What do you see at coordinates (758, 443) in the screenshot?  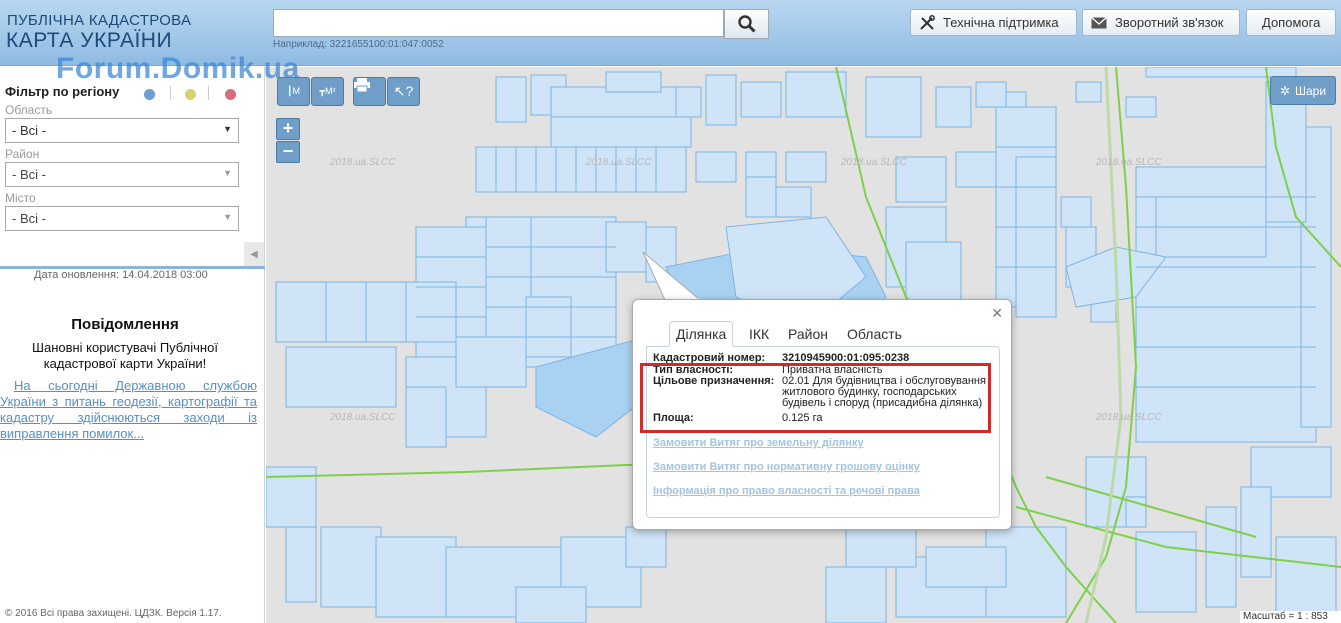 I see `order-extract-link: Замовити Витяг про земельну ділянку` at bounding box center [758, 443].